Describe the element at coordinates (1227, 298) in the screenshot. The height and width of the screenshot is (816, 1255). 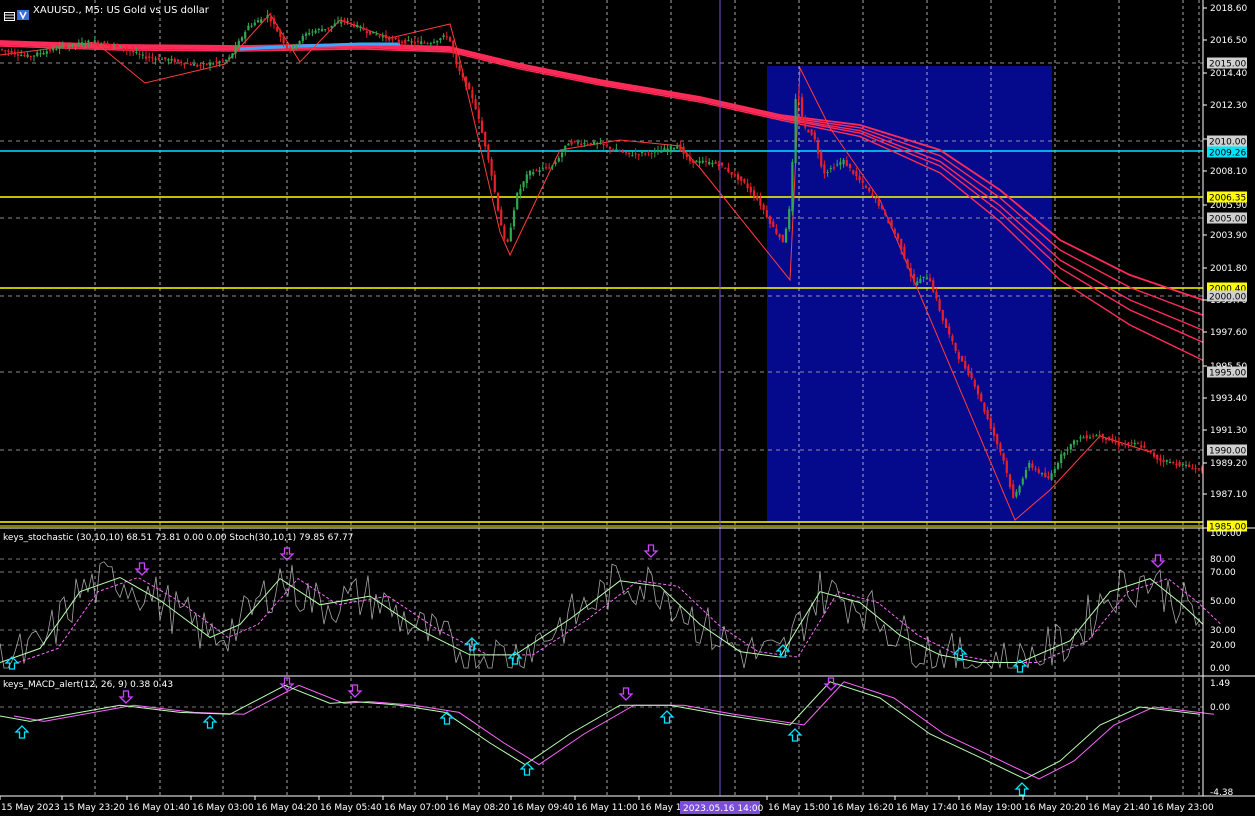
I see `price-level-label: 2000.00` at that location.